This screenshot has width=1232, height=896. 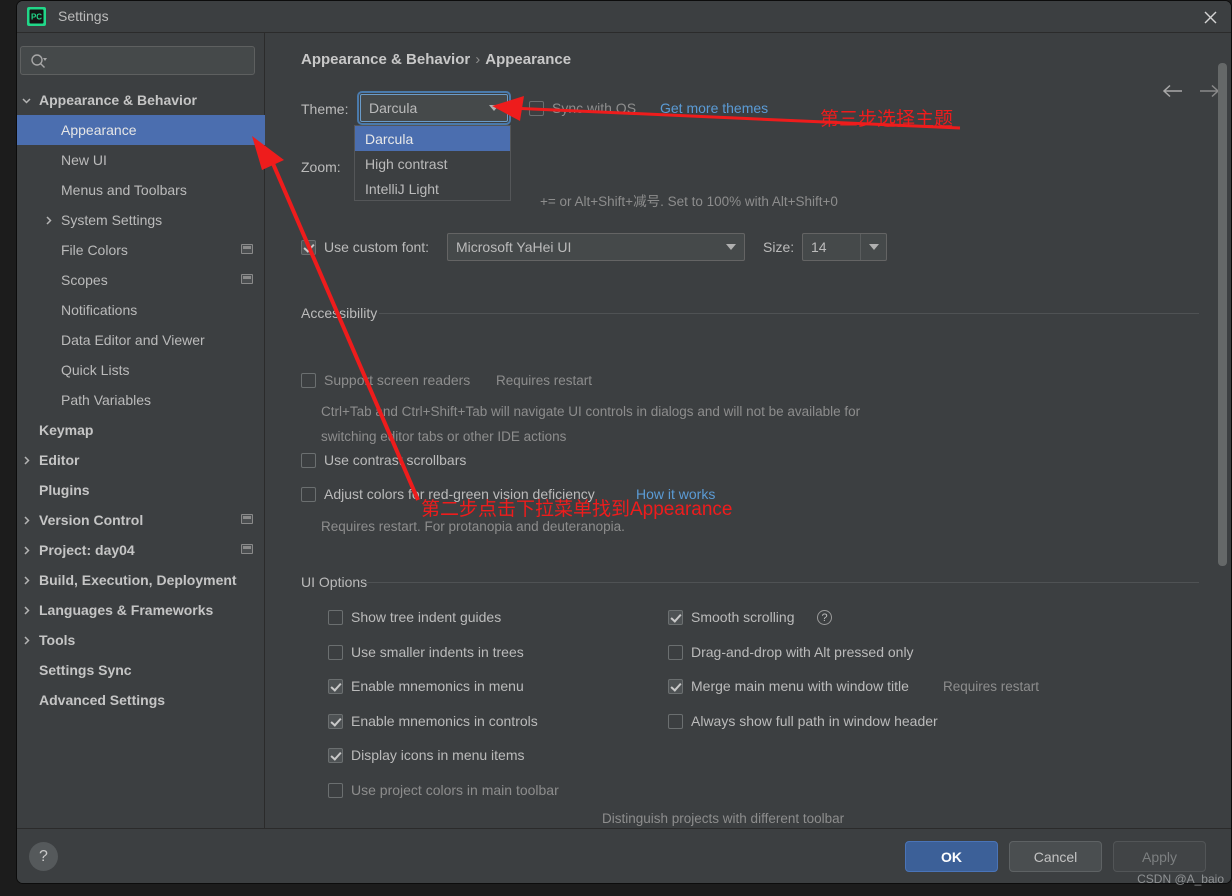 What do you see at coordinates (714, 108) in the screenshot?
I see `get-more-themes-link: Get more themes` at bounding box center [714, 108].